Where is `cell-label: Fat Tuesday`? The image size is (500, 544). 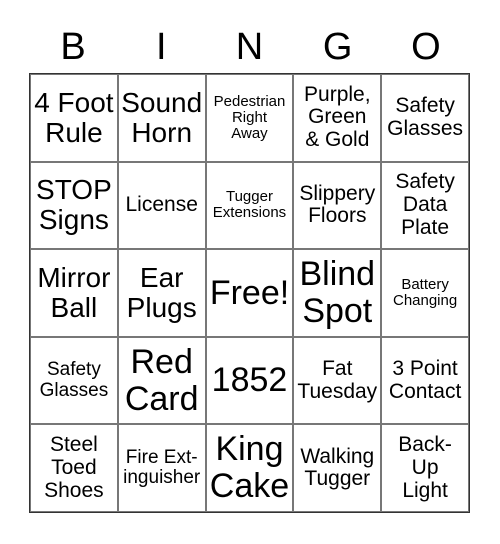
cell-label: Fat Tuesday is located at coordinates (337, 379).